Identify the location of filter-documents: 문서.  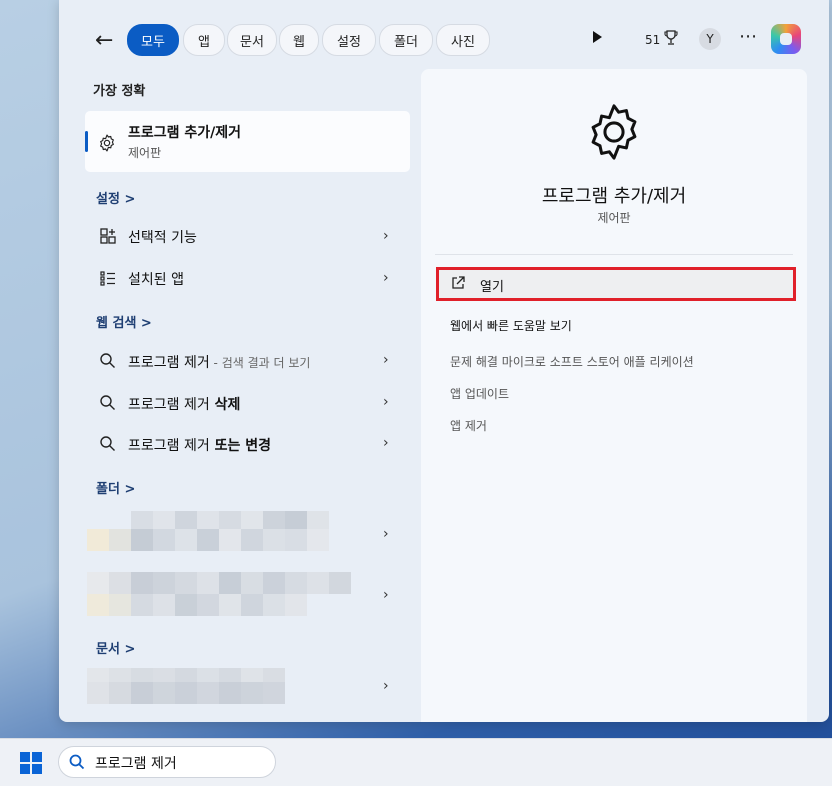
(252, 40).